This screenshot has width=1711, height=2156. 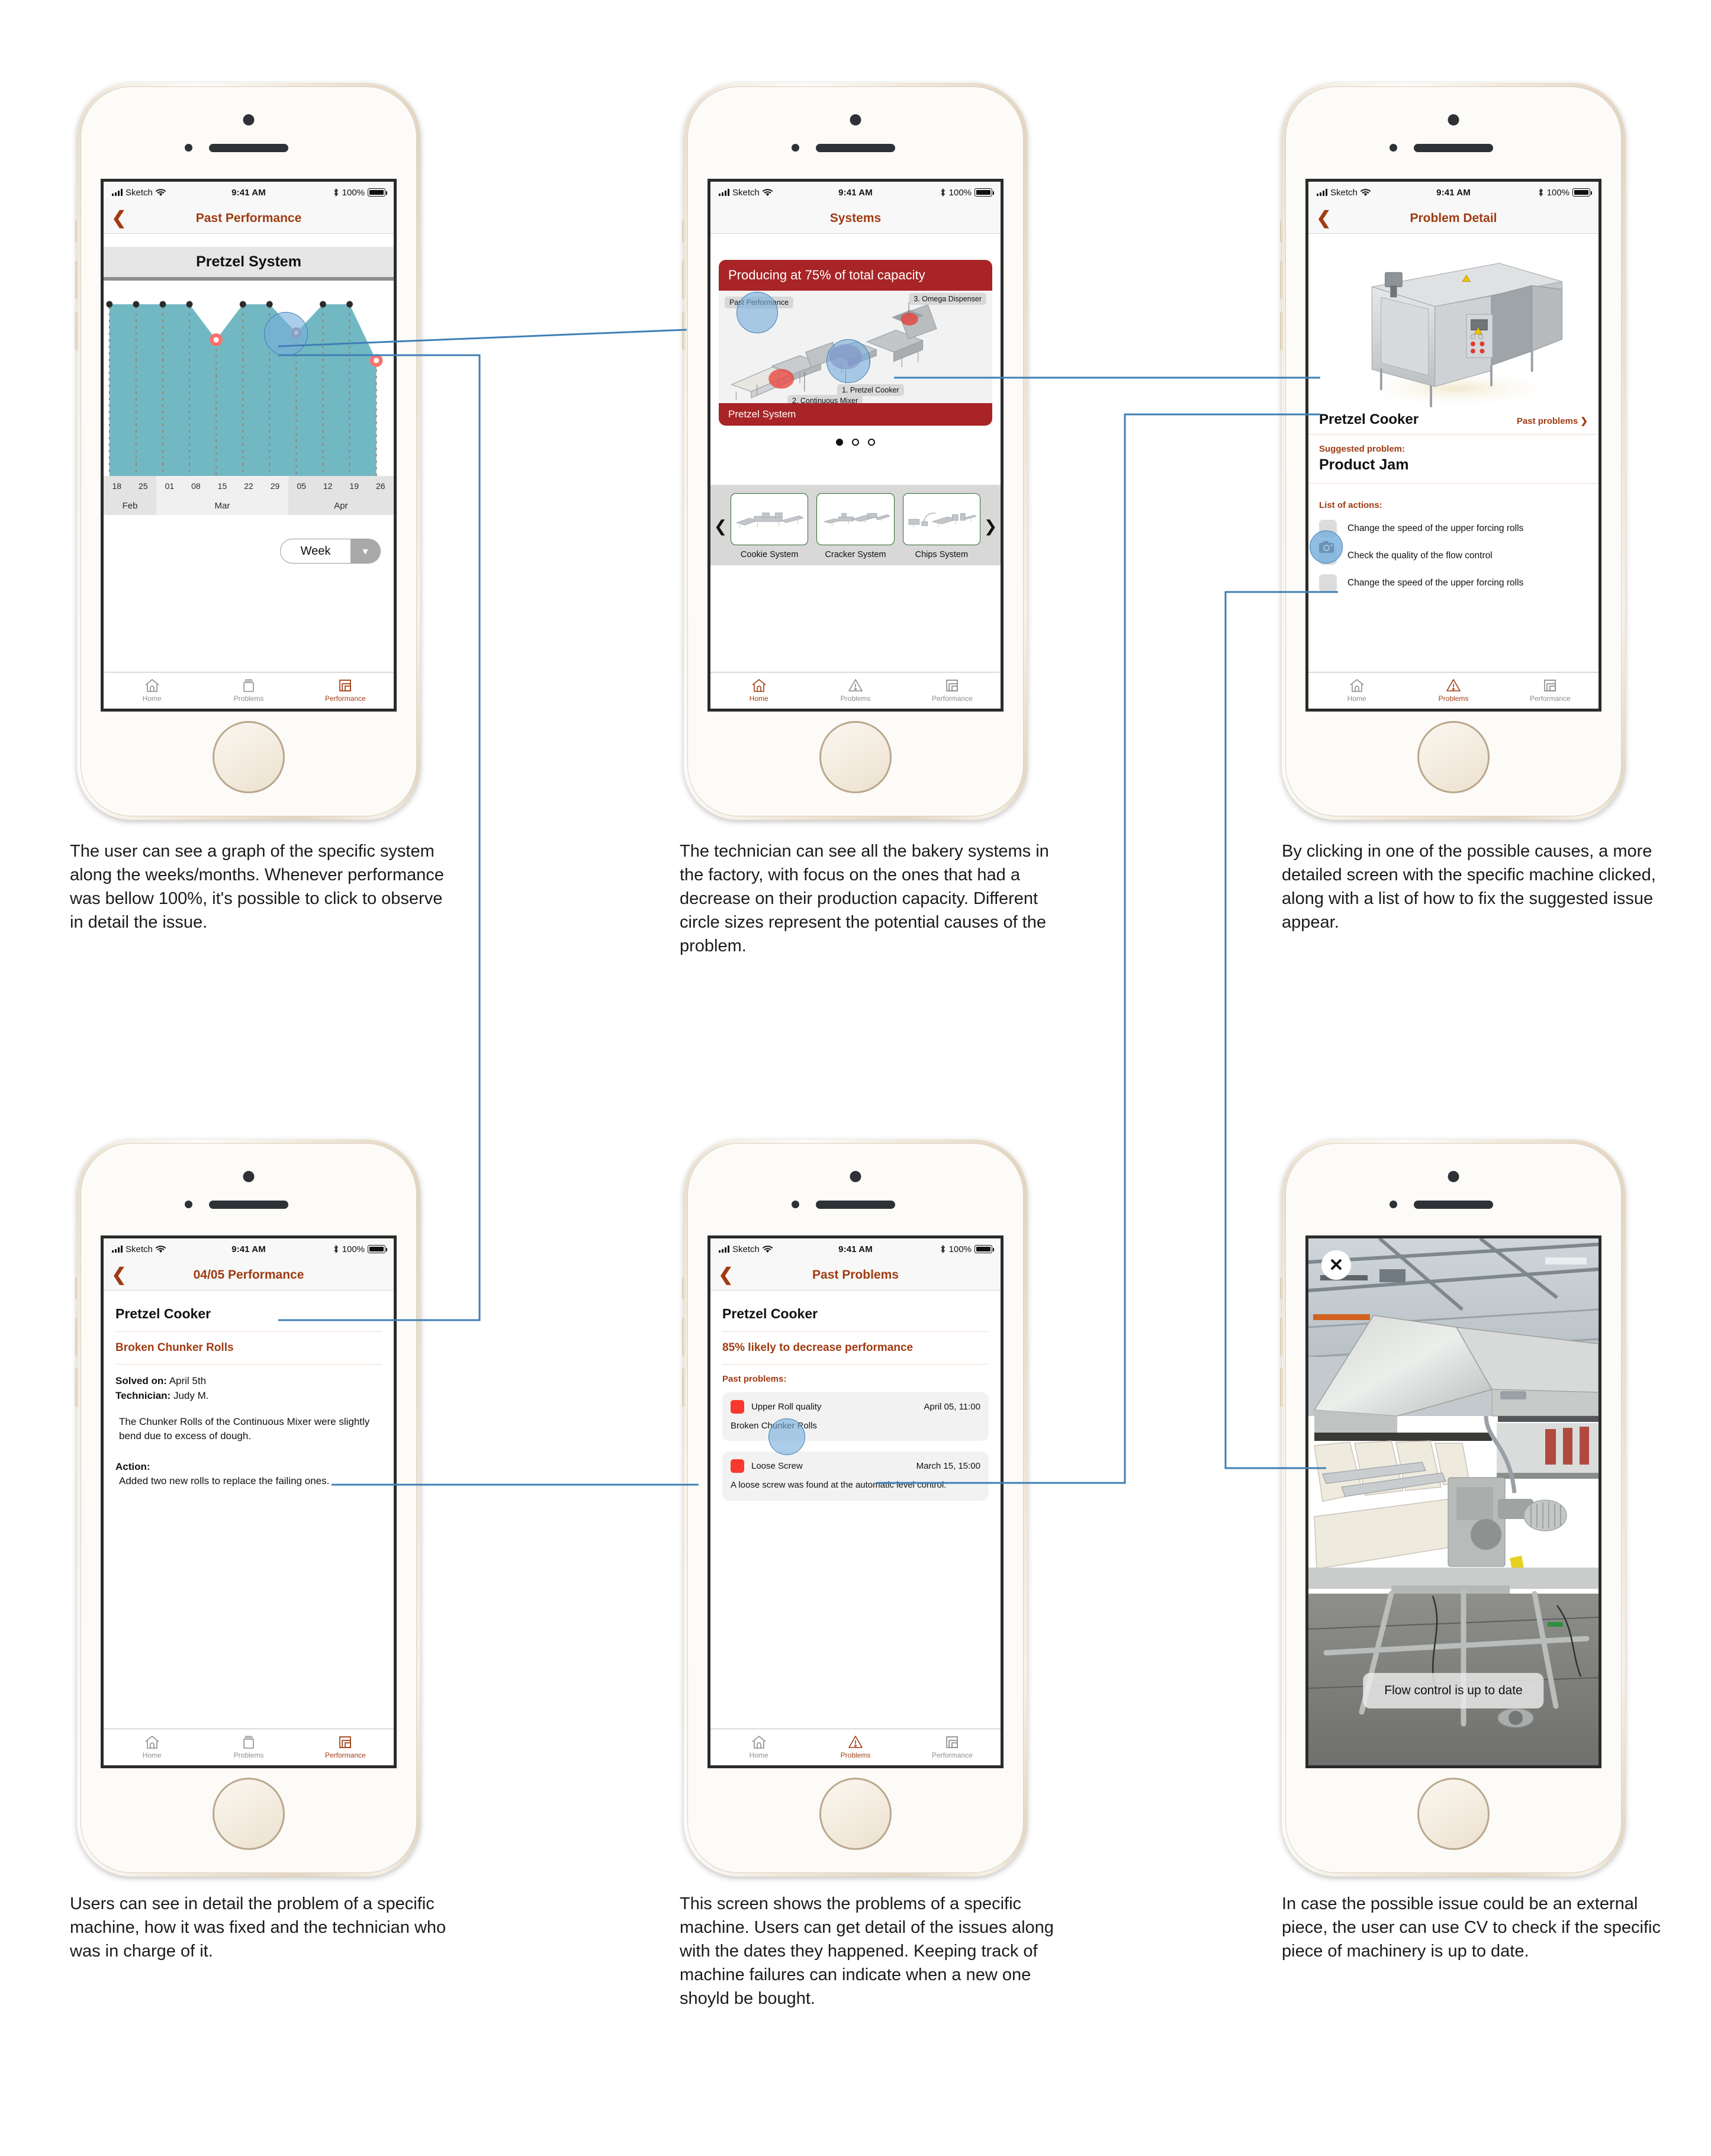 What do you see at coordinates (330, 551) in the screenshot?
I see `range-picker: Week ▾` at bounding box center [330, 551].